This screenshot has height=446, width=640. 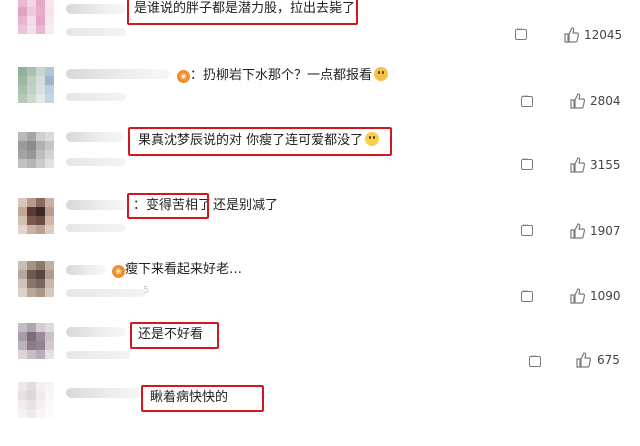 What do you see at coordinates (605, 165) in the screenshot?
I see `like-count: 3155` at bounding box center [605, 165].